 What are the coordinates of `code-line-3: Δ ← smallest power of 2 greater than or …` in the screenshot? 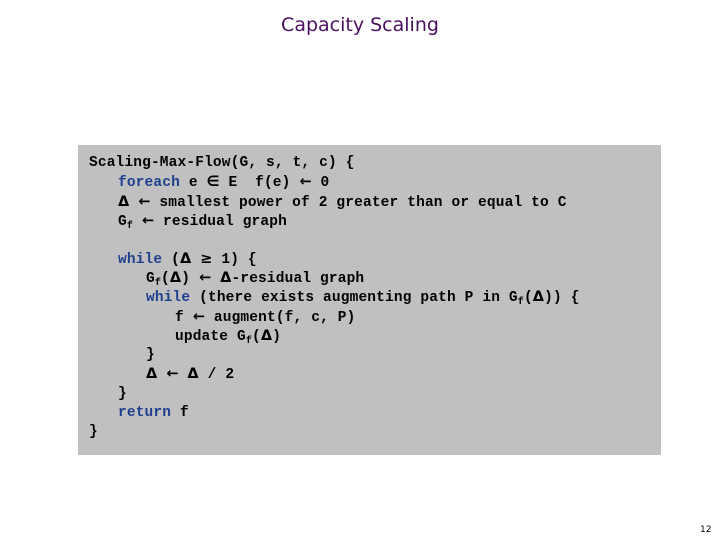 It's located at (342, 202).